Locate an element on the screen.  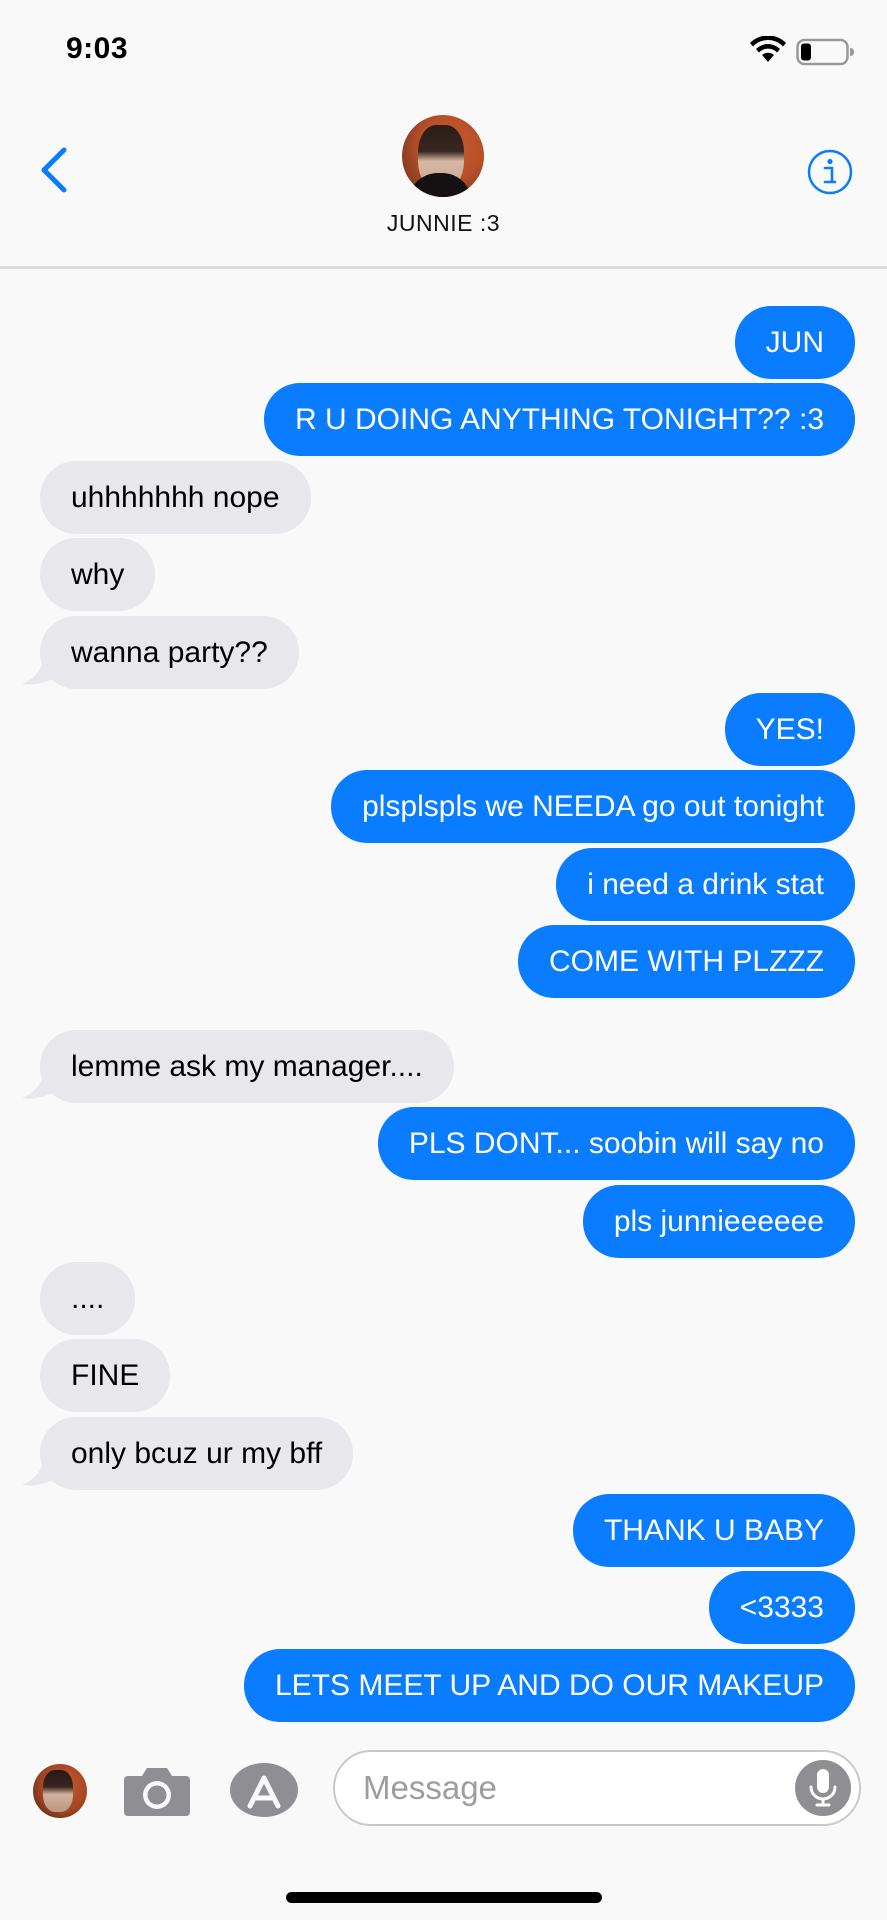
message-bubble-sent: pls junnieeeeee is located at coordinates (718, 1221).